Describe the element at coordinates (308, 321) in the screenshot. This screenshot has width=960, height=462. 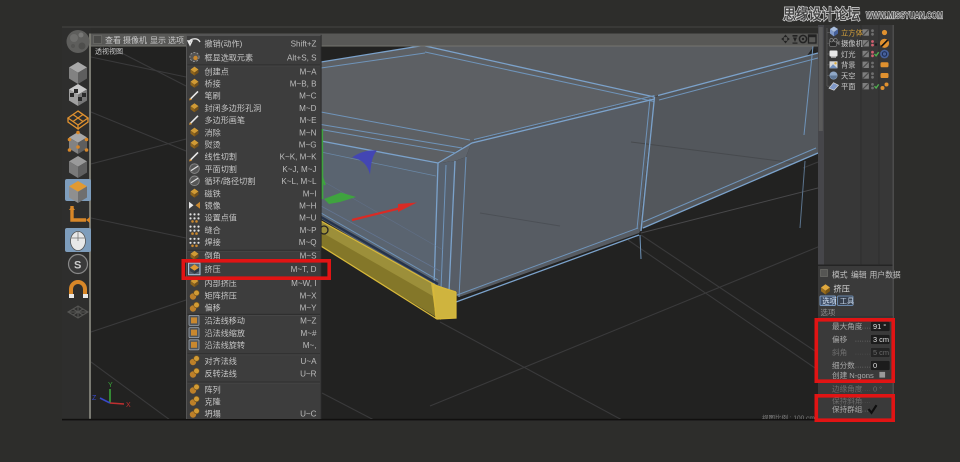
I see `svg-text: M~Z` at that location.